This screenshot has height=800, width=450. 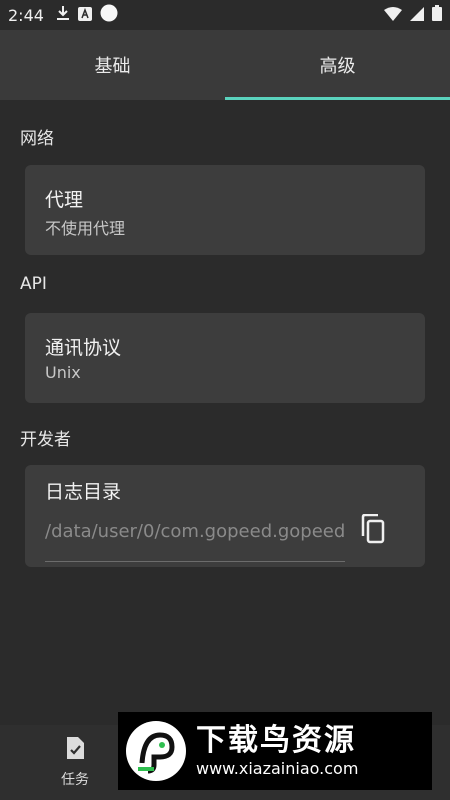 I want to click on tab-basic-label: 基础, so click(x=112, y=66).